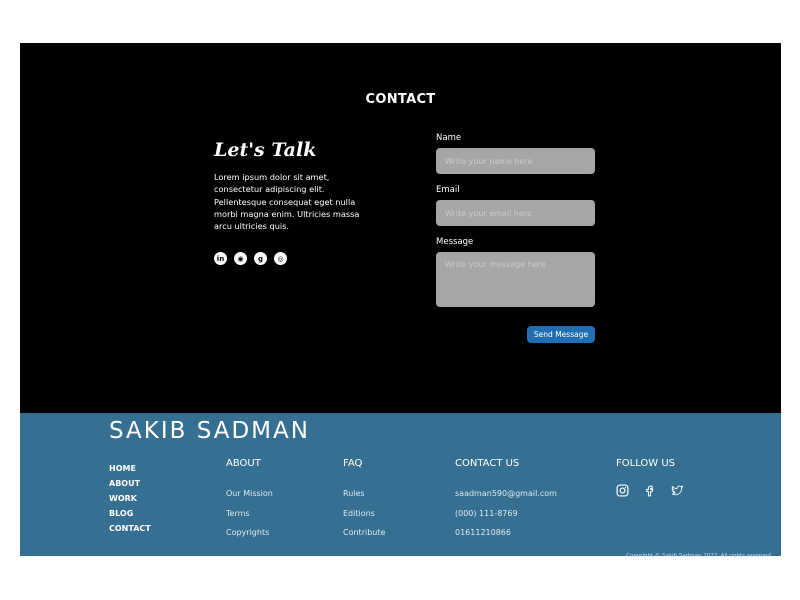 The height and width of the screenshot is (600, 800). What do you see at coordinates (280, 258) in the screenshot?
I see `instagram-icon: ◎` at bounding box center [280, 258].